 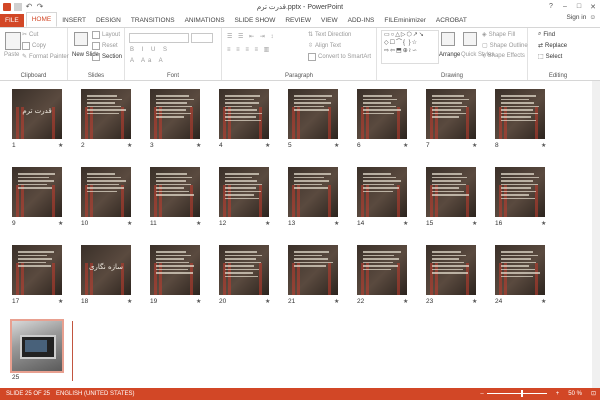 What do you see at coordinates (565, 6) in the screenshot?
I see `minimize-icon: –` at bounding box center [565, 6].